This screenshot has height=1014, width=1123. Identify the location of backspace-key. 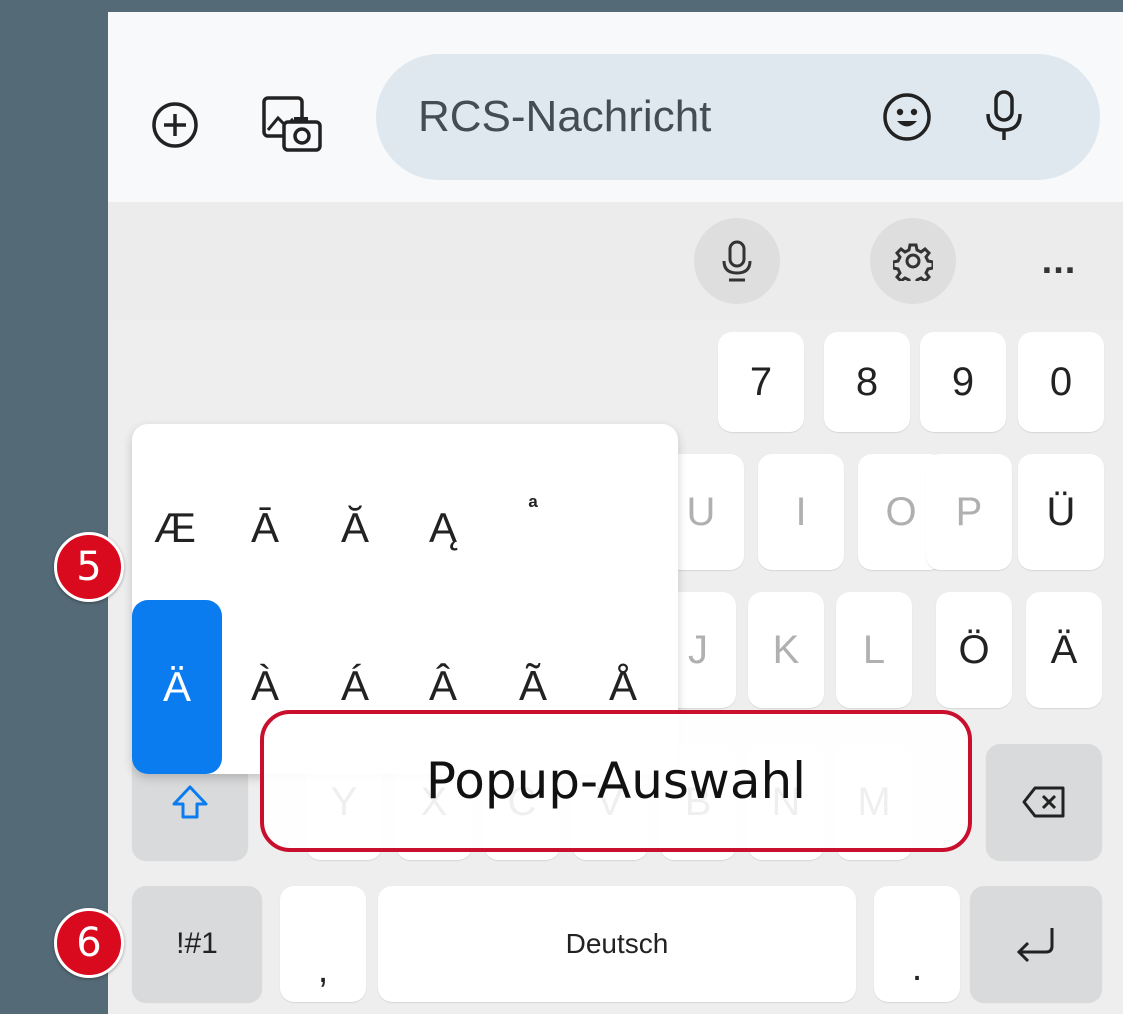
(1044, 802).